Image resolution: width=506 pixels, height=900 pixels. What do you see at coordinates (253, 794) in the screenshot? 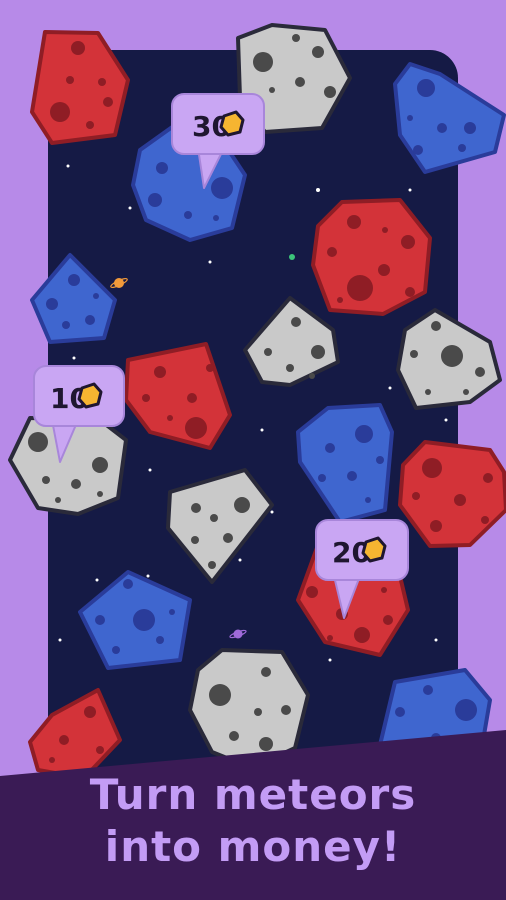
I see `caption-line-1: Turn meteors` at bounding box center [253, 794].